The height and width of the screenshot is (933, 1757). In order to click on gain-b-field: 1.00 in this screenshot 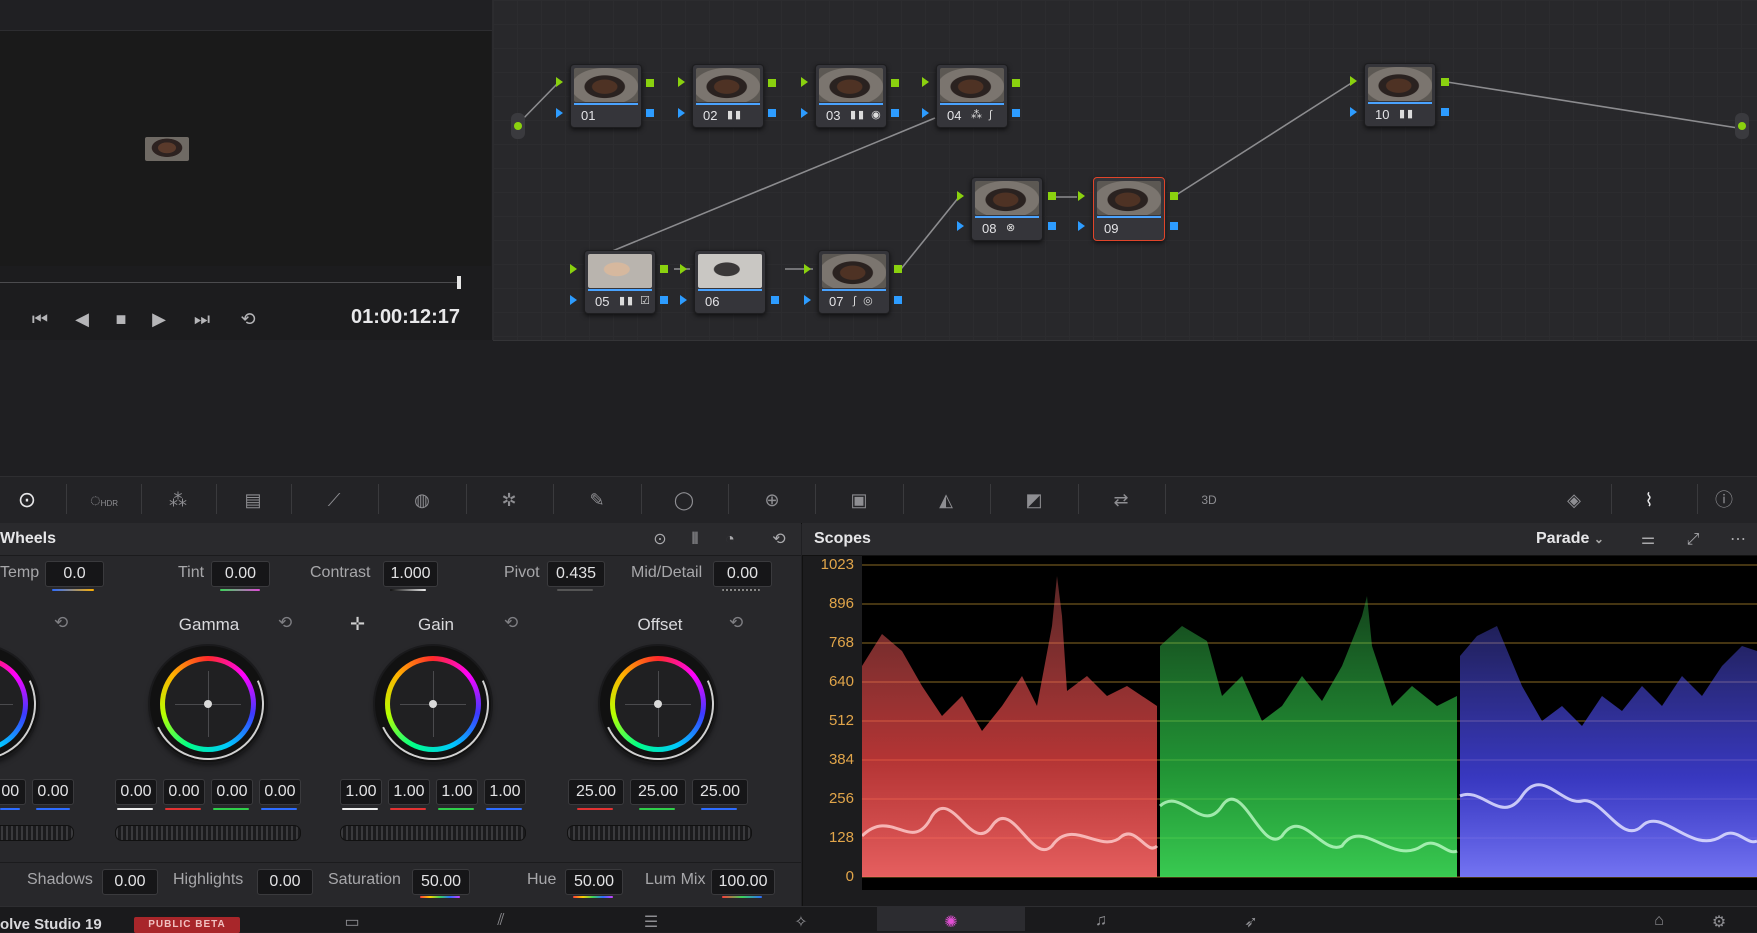, I will do `click(505, 792)`.